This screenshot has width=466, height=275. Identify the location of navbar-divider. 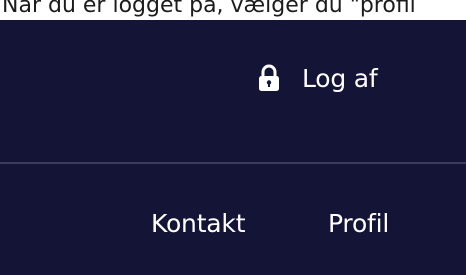
(233, 163).